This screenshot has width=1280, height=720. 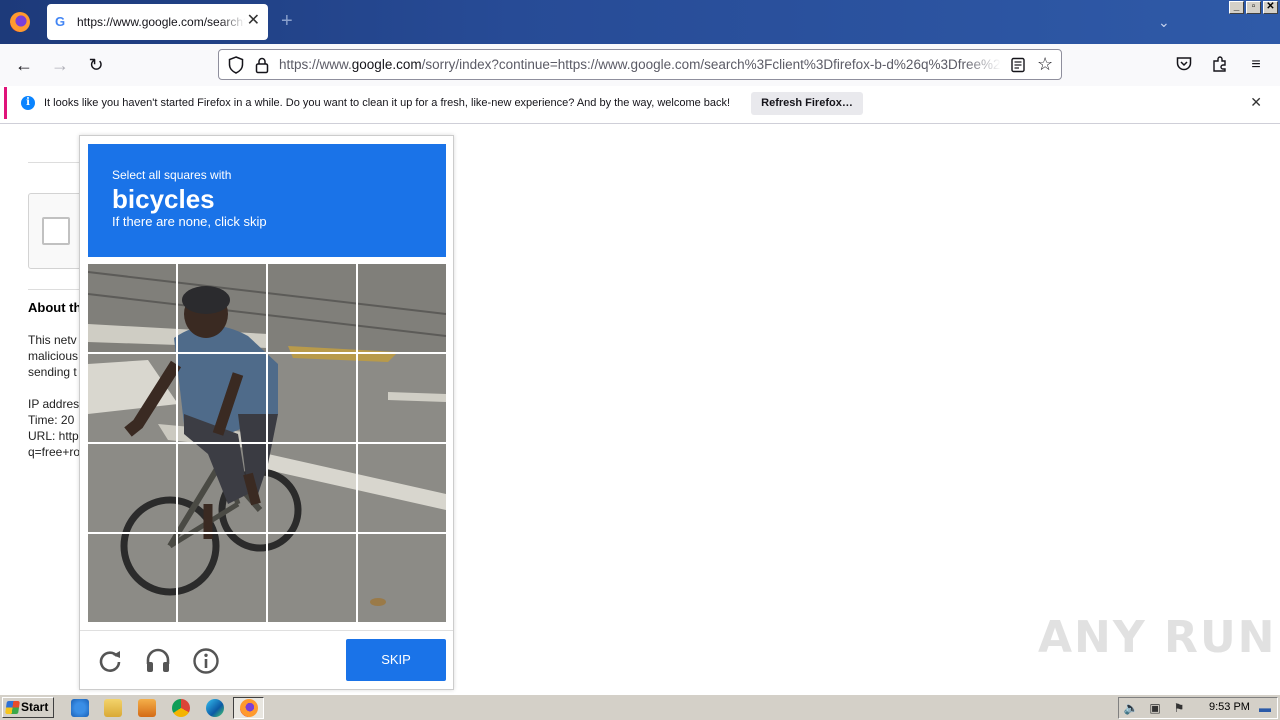 What do you see at coordinates (1270, 7) in the screenshot?
I see `close-window-icon: ✕` at bounding box center [1270, 7].